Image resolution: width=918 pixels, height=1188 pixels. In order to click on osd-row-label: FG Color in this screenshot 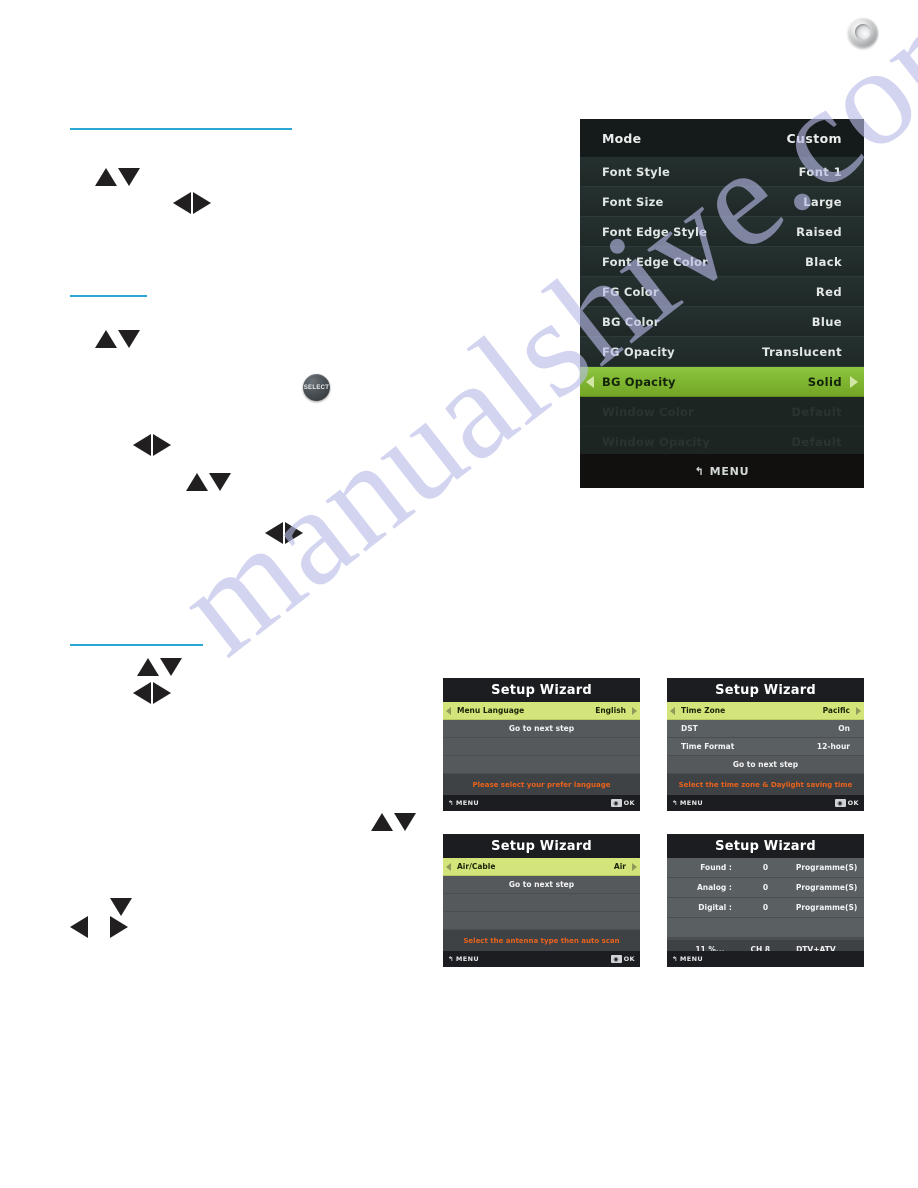, I will do `click(630, 291)`.